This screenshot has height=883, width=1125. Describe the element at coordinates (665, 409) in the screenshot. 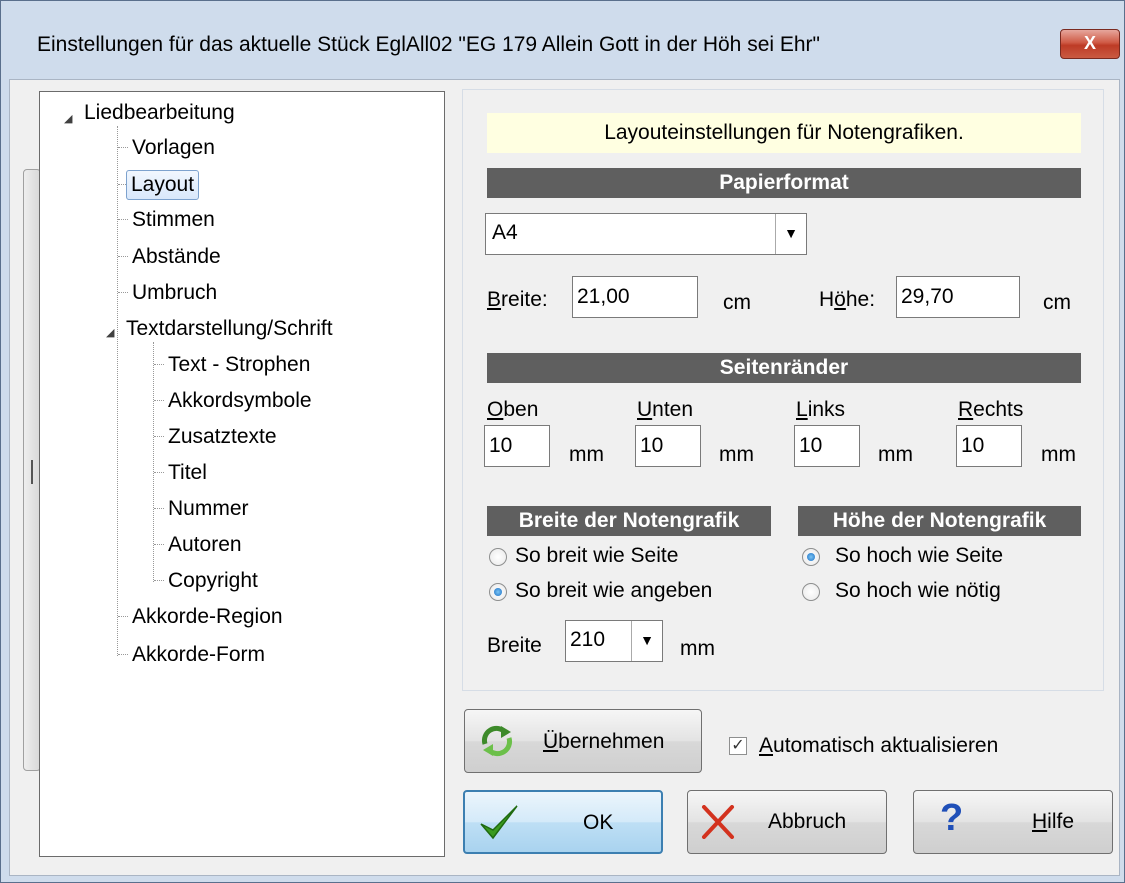

I see `unten-label: Unten` at that location.